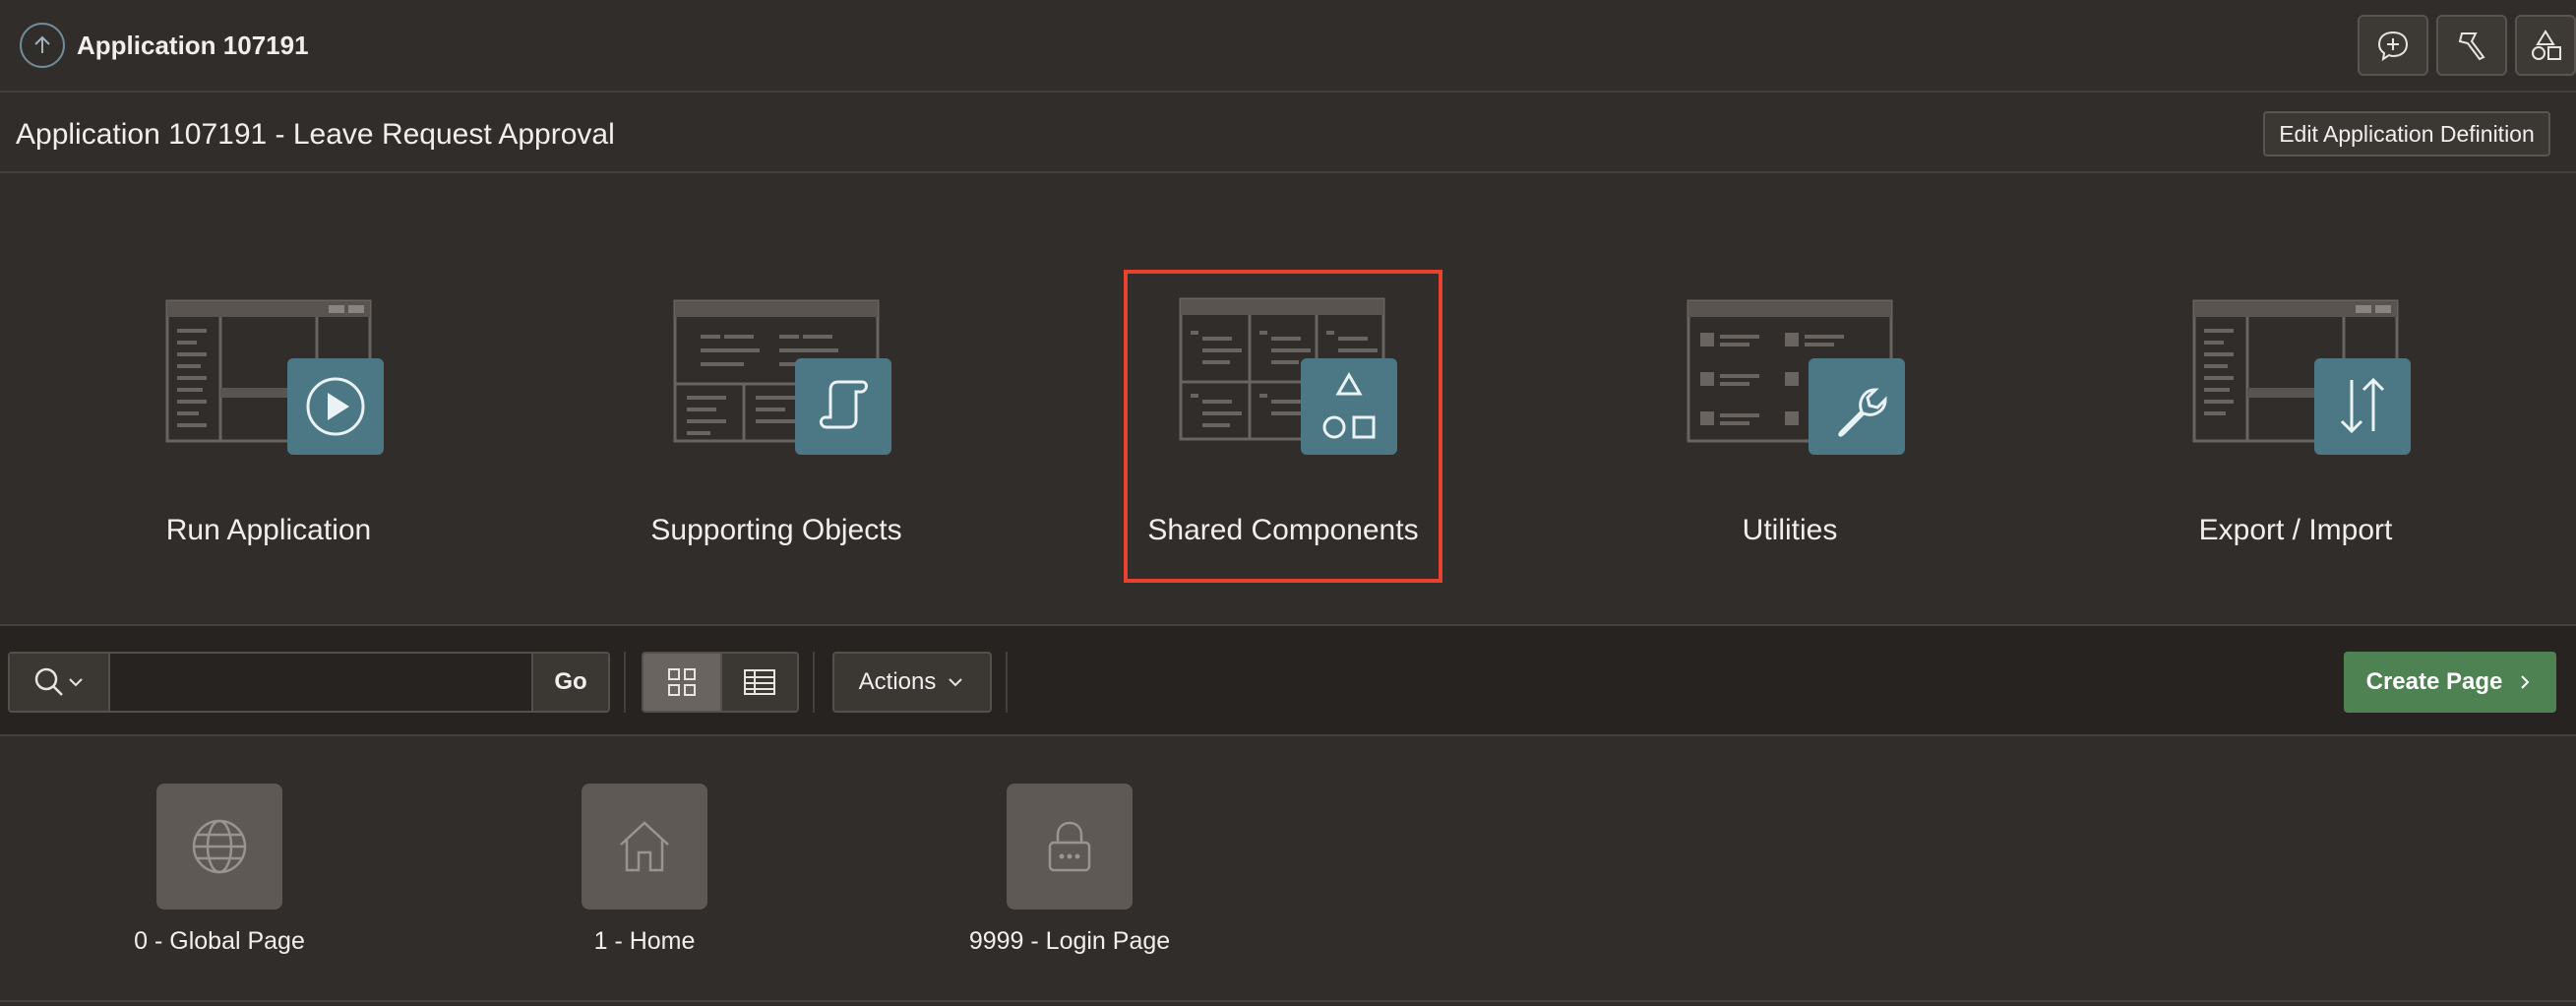 Image resolution: width=2576 pixels, height=1006 pixels. I want to click on utilities-tile: Utilities, so click(1789, 423).